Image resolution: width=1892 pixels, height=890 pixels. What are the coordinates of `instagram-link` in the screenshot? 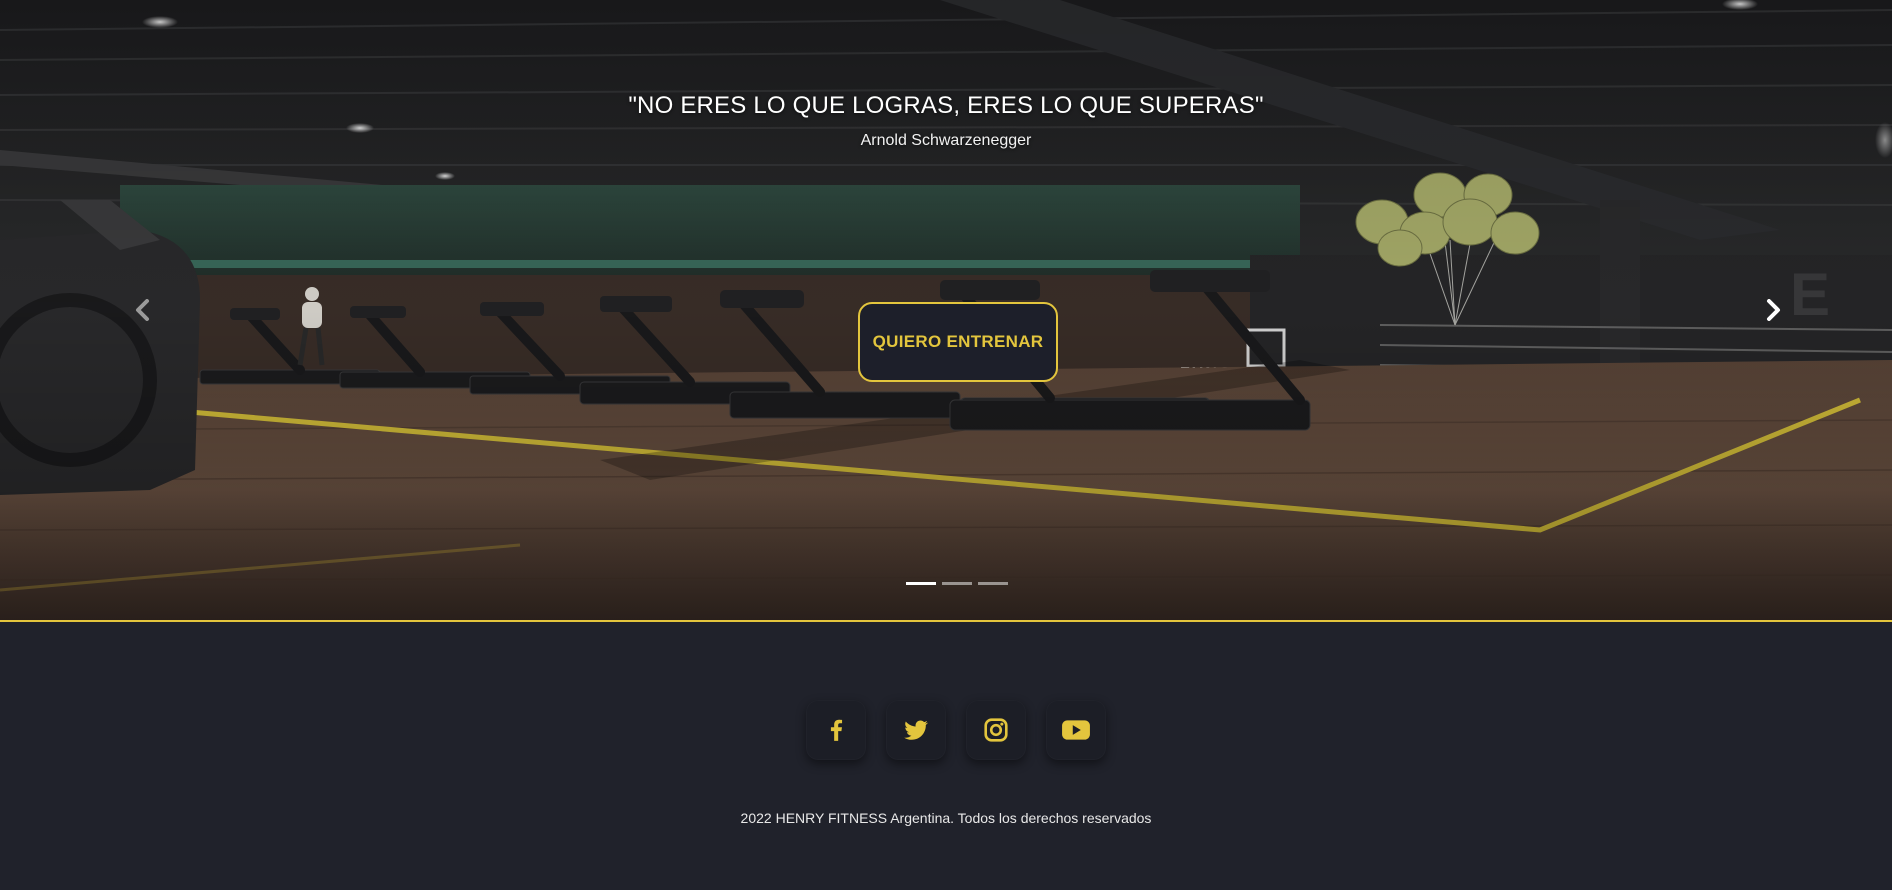 It's located at (996, 730).